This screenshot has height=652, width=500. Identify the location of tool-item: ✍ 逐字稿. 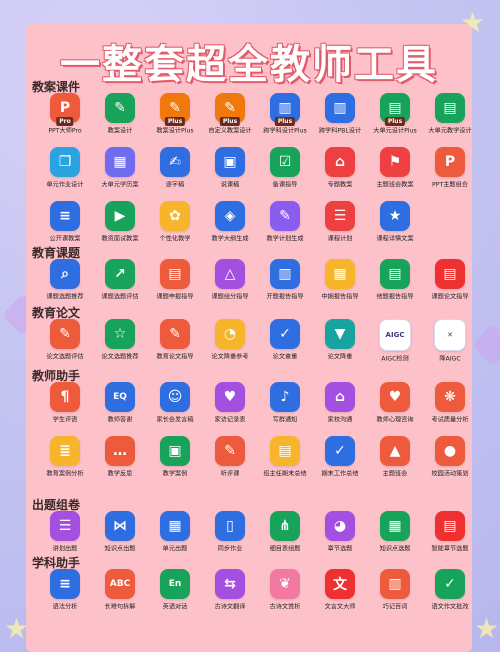
(175, 168).